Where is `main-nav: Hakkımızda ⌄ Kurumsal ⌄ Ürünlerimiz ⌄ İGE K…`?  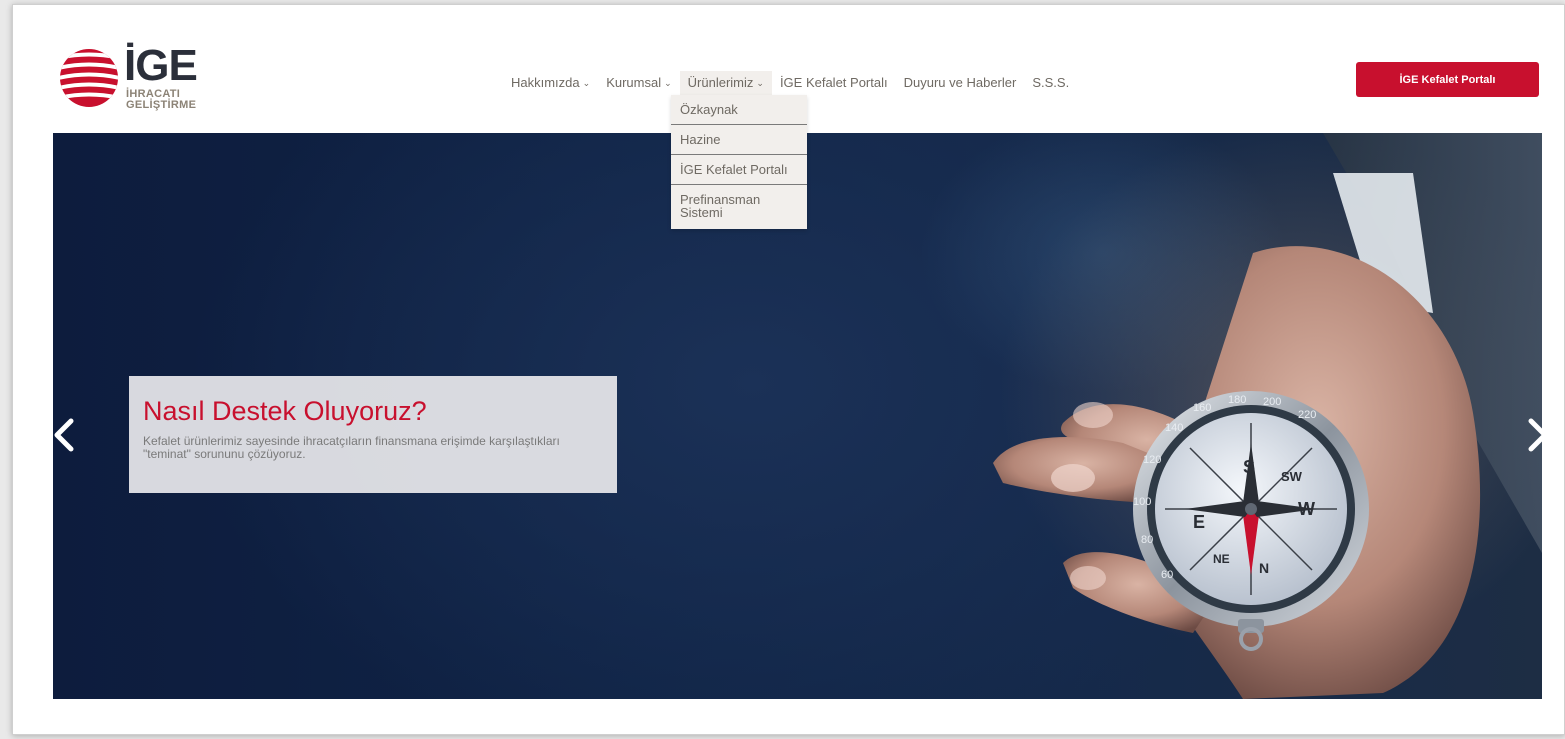
main-nav: Hakkımızda ⌄ Kurumsal ⌄ Ürünlerimiz ⌄ İGE K… is located at coordinates (790, 83).